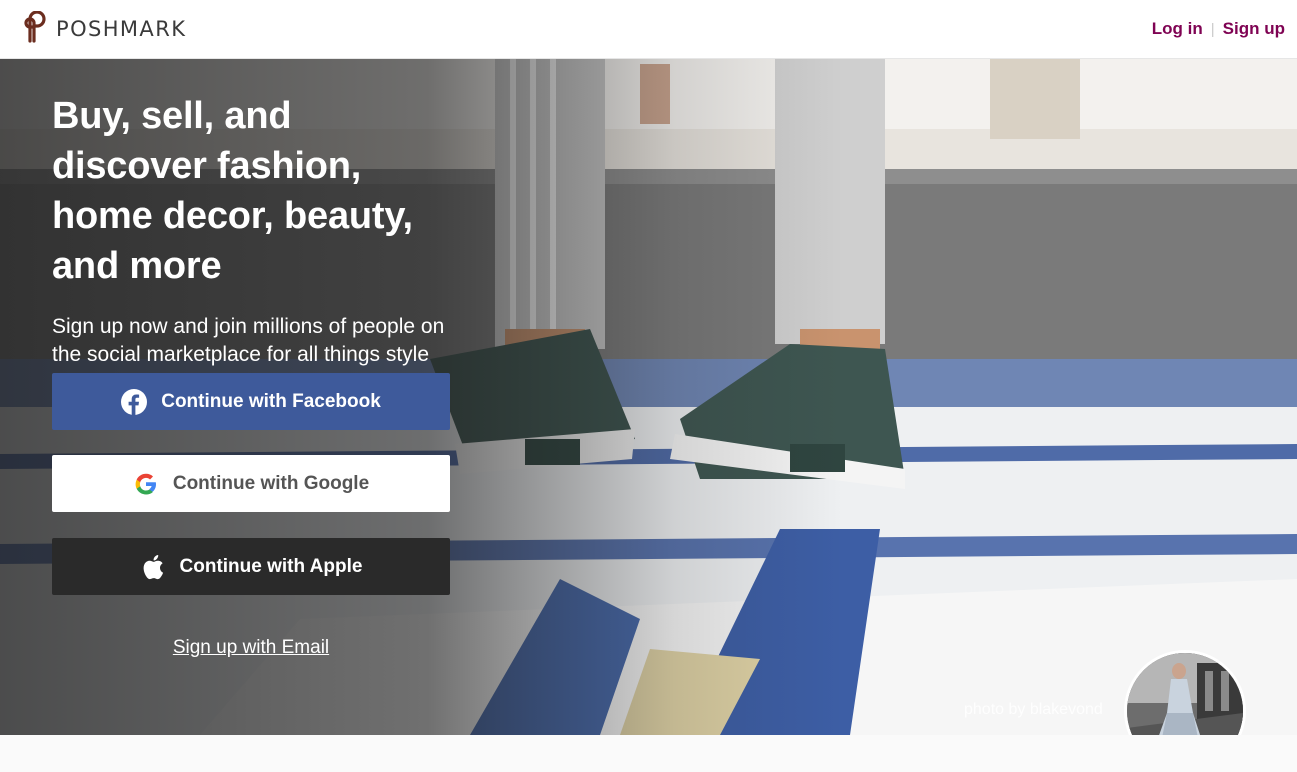  I want to click on google-icon, so click(146, 484).